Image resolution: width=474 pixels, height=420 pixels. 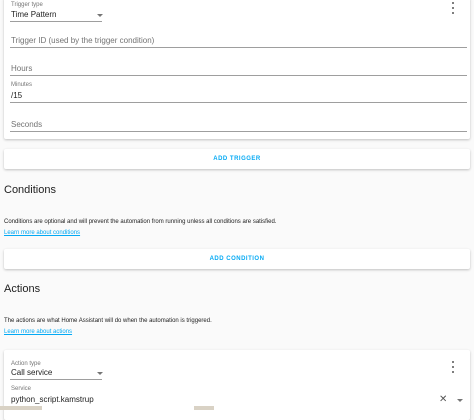 What do you see at coordinates (27, 124) in the screenshot?
I see `seconds-placeholder: Seconds` at bounding box center [27, 124].